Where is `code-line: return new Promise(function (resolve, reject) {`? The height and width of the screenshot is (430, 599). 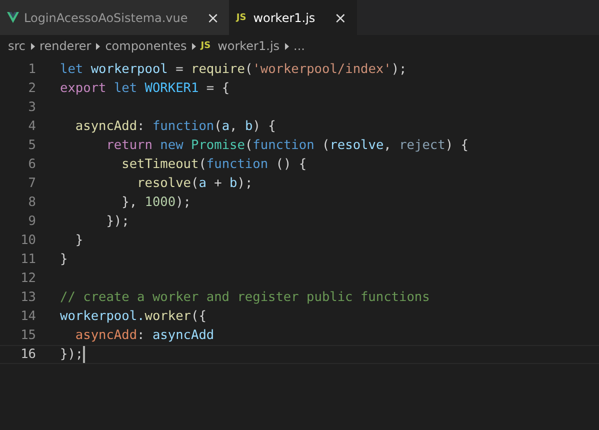
code-line: return new Promise(function (resolve, reject) { is located at coordinates (286, 145).